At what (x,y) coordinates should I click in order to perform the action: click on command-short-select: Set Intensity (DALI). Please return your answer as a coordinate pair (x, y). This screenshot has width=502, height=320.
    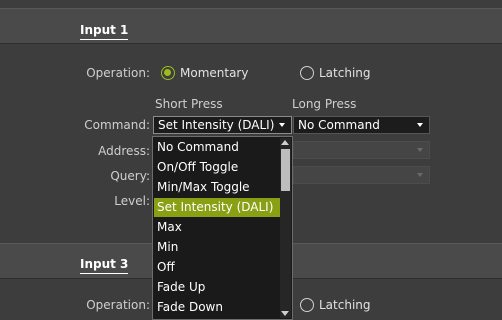
    Looking at the image, I should click on (222, 125).